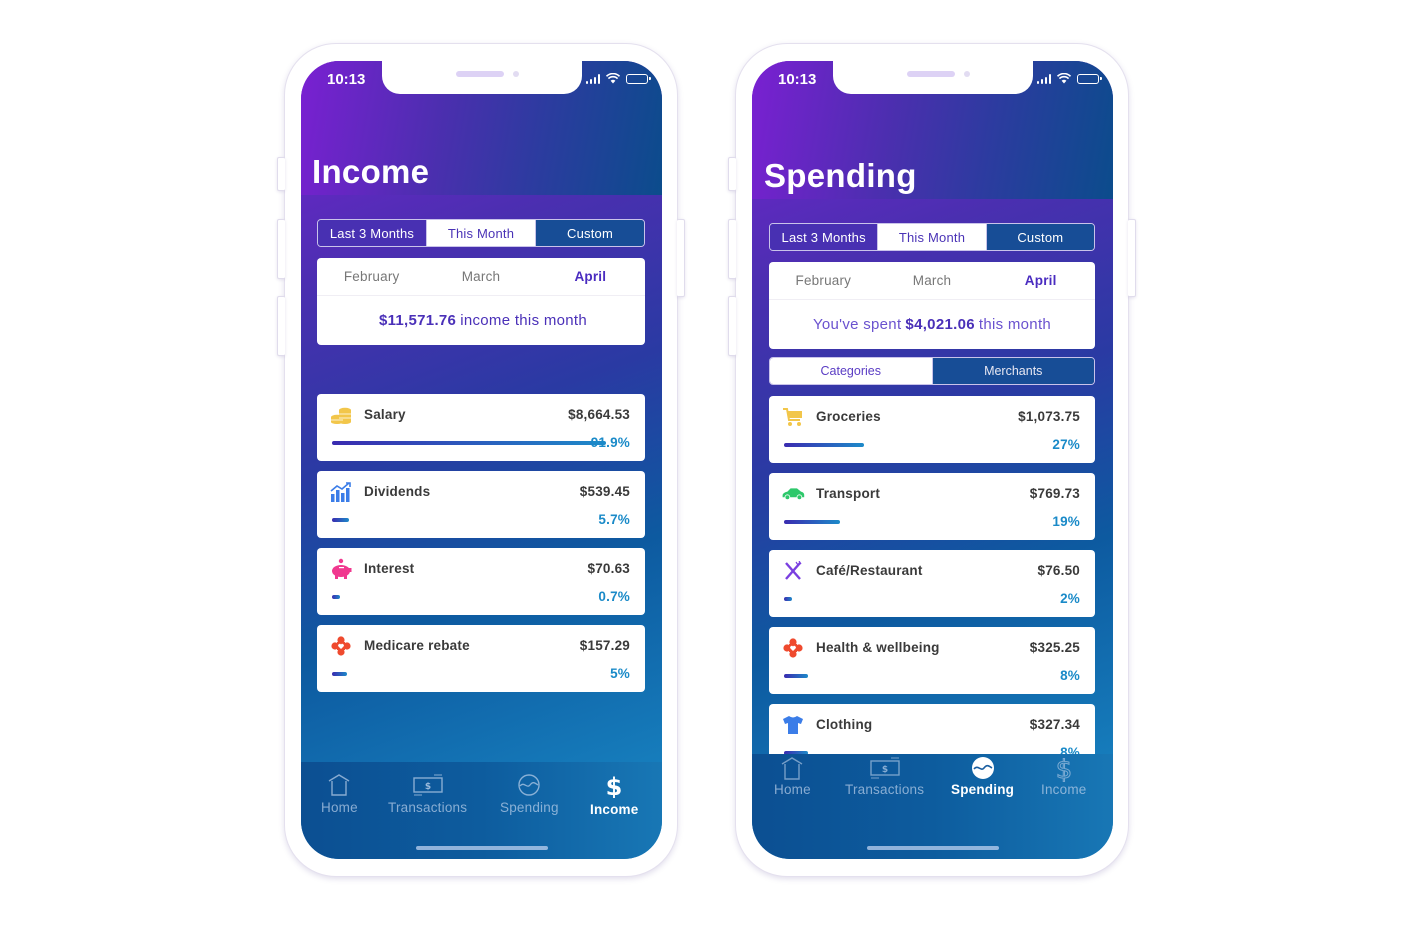 This screenshot has height=942, width=1410. Describe the element at coordinates (482, 77) in the screenshot. I see `notch` at that location.